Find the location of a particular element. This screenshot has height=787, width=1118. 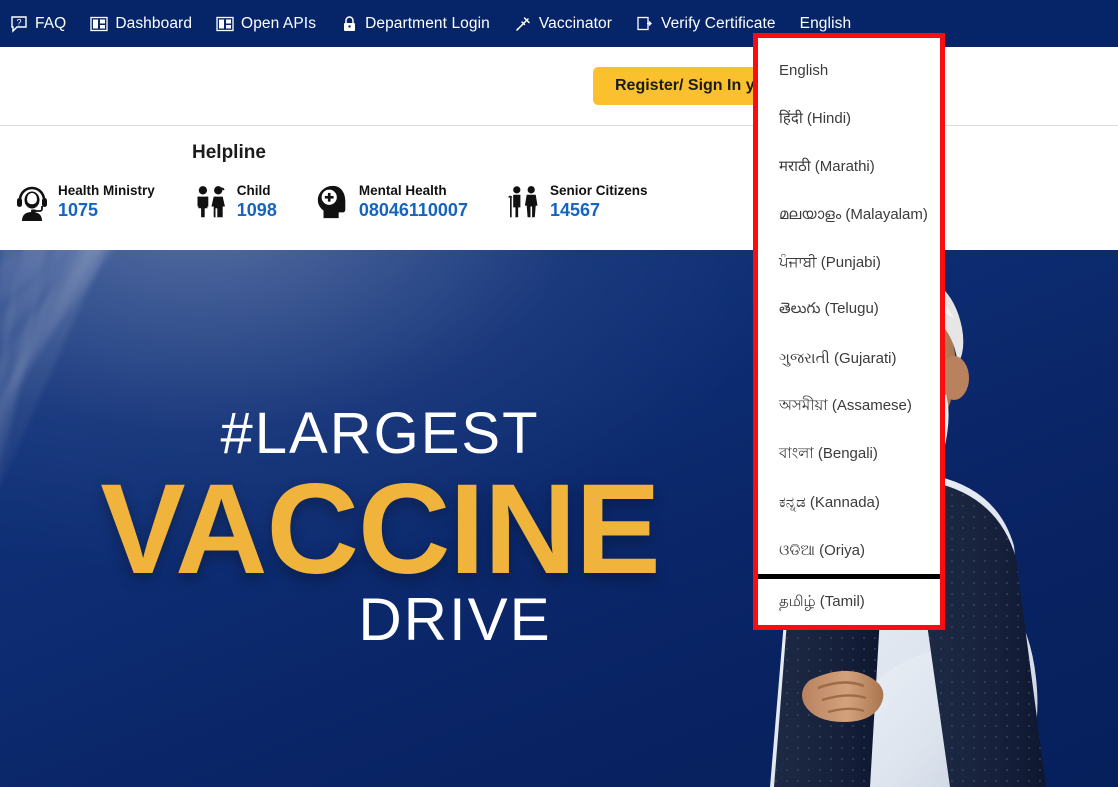

language-option-kannada: ಕನ್ನಡ (Kannada) is located at coordinates (849, 502).